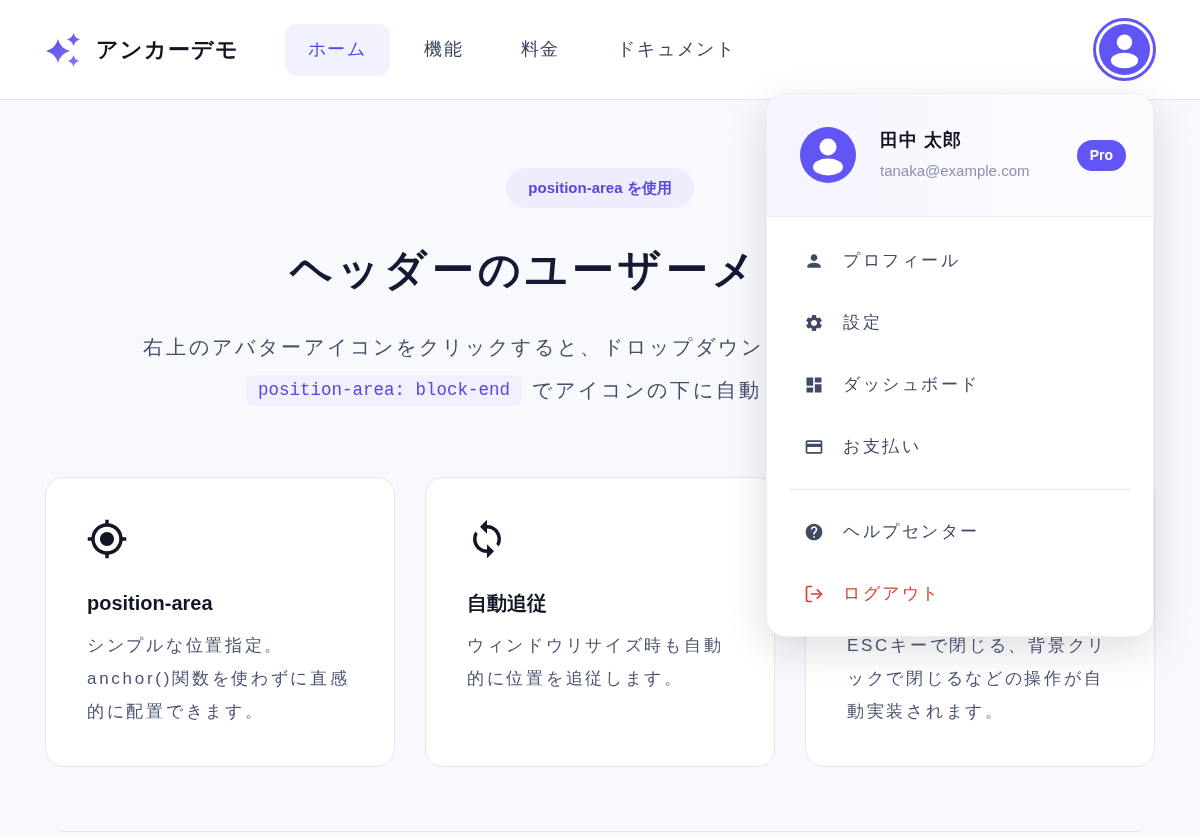  Describe the element at coordinates (168, 50) in the screenshot. I see `brand-name: アンカーデモ` at that location.